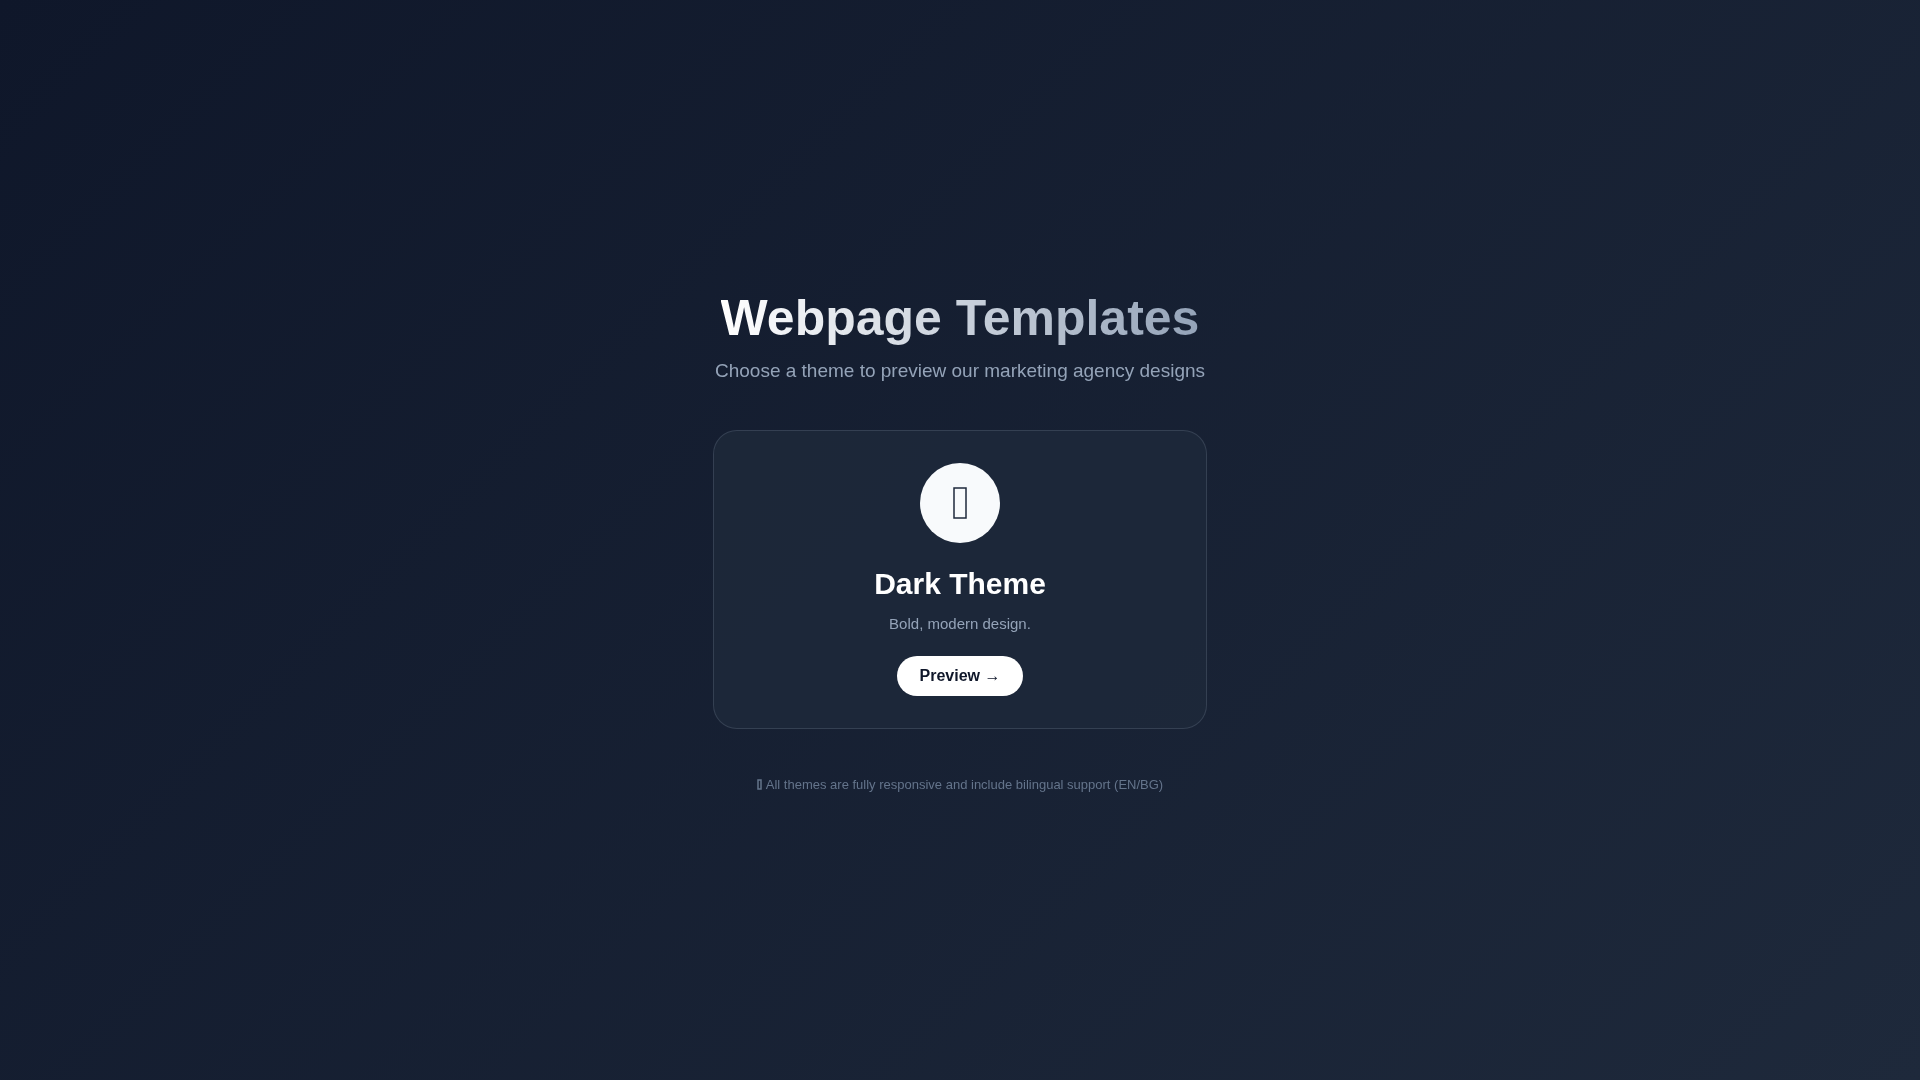 Image resolution: width=1920 pixels, height=1080 pixels. Describe the element at coordinates (960, 584) in the screenshot. I see `theme-name: Dark Theme` at that location.